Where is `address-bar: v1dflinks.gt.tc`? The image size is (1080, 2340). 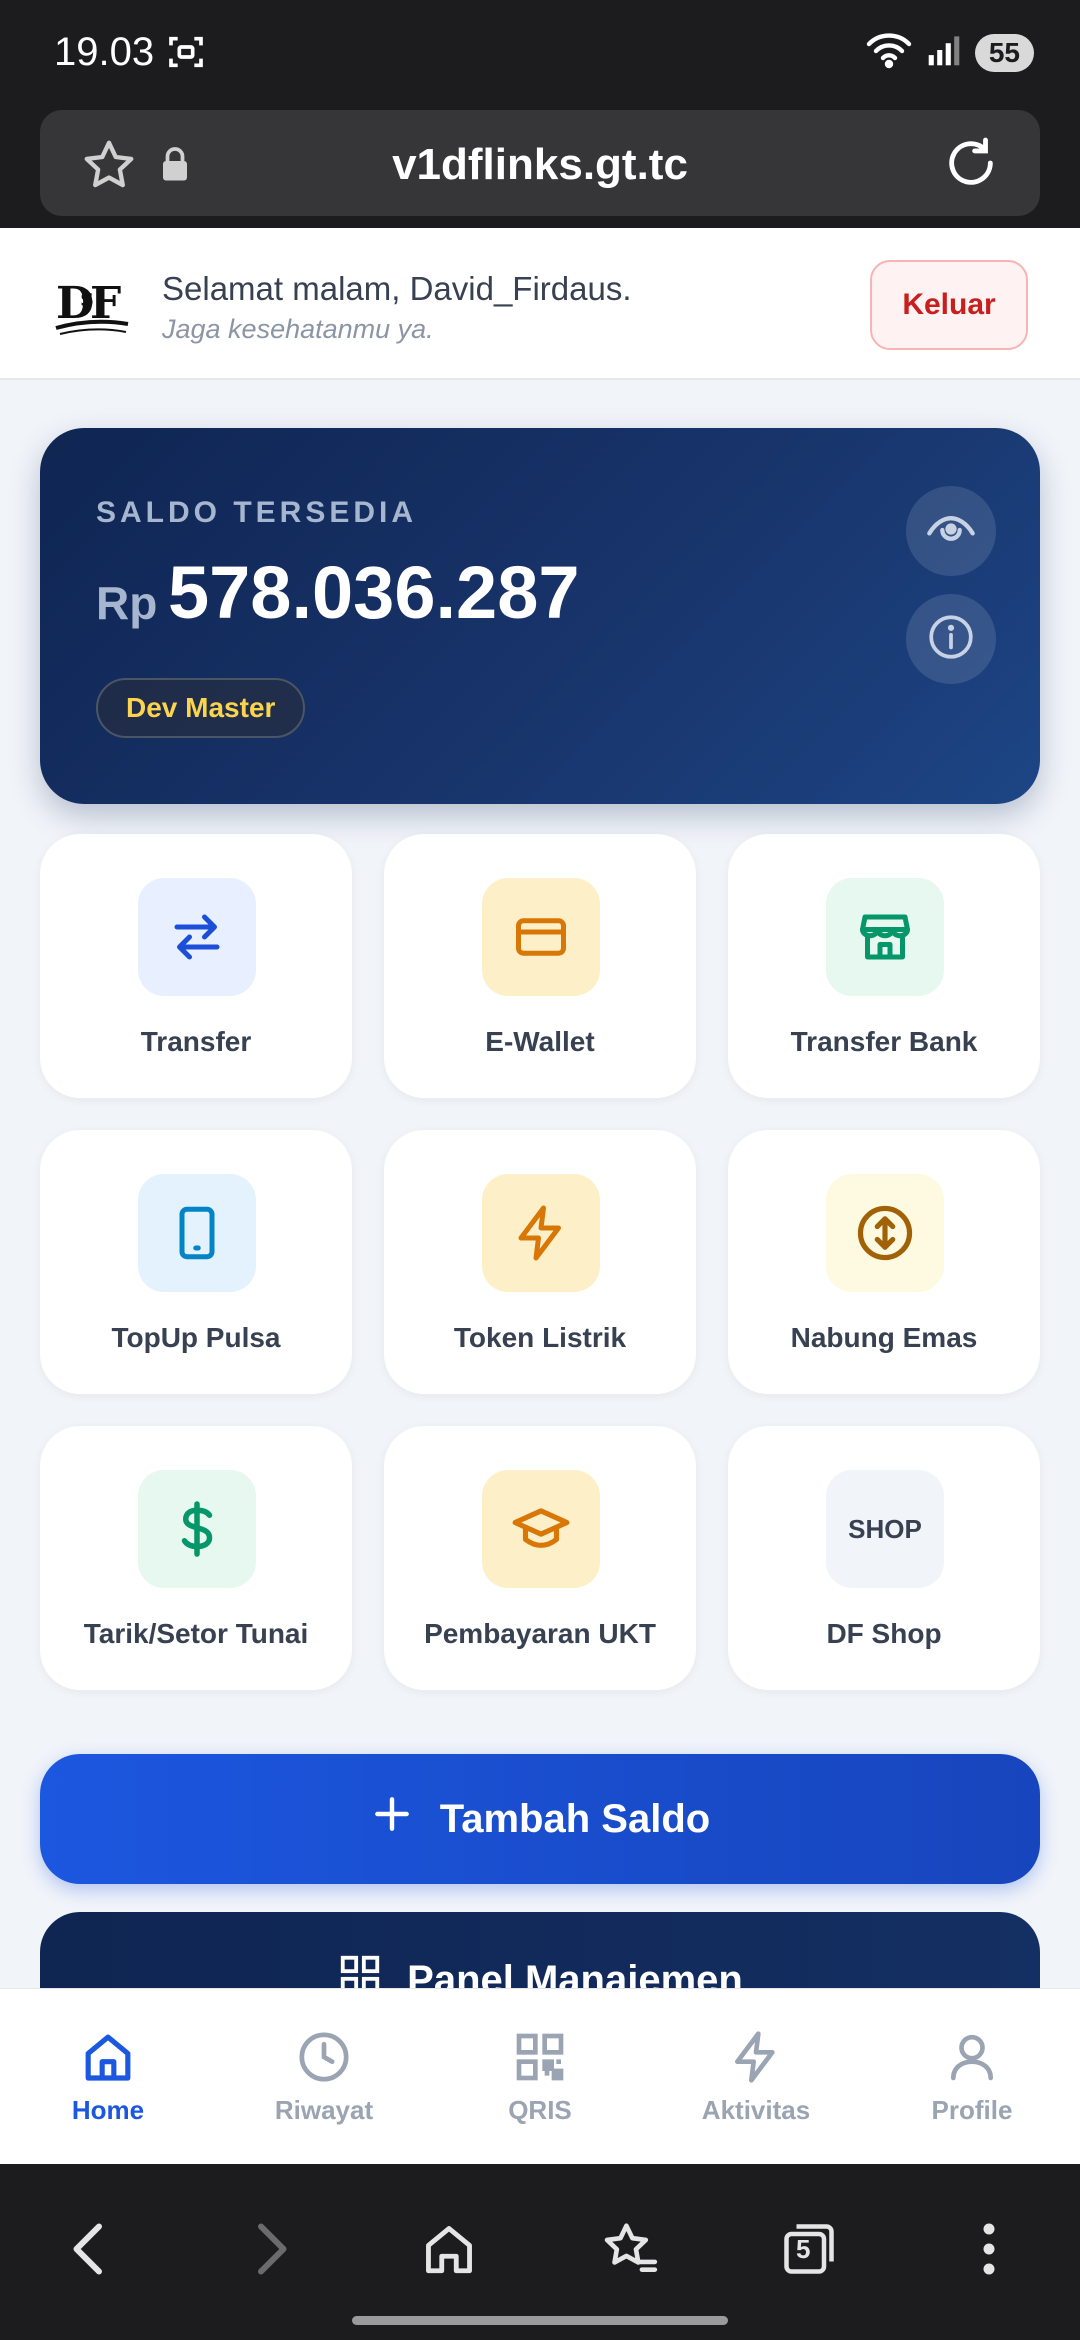 address-bar: v1dflinks.gt.tc is located at coordinates (540, 163).